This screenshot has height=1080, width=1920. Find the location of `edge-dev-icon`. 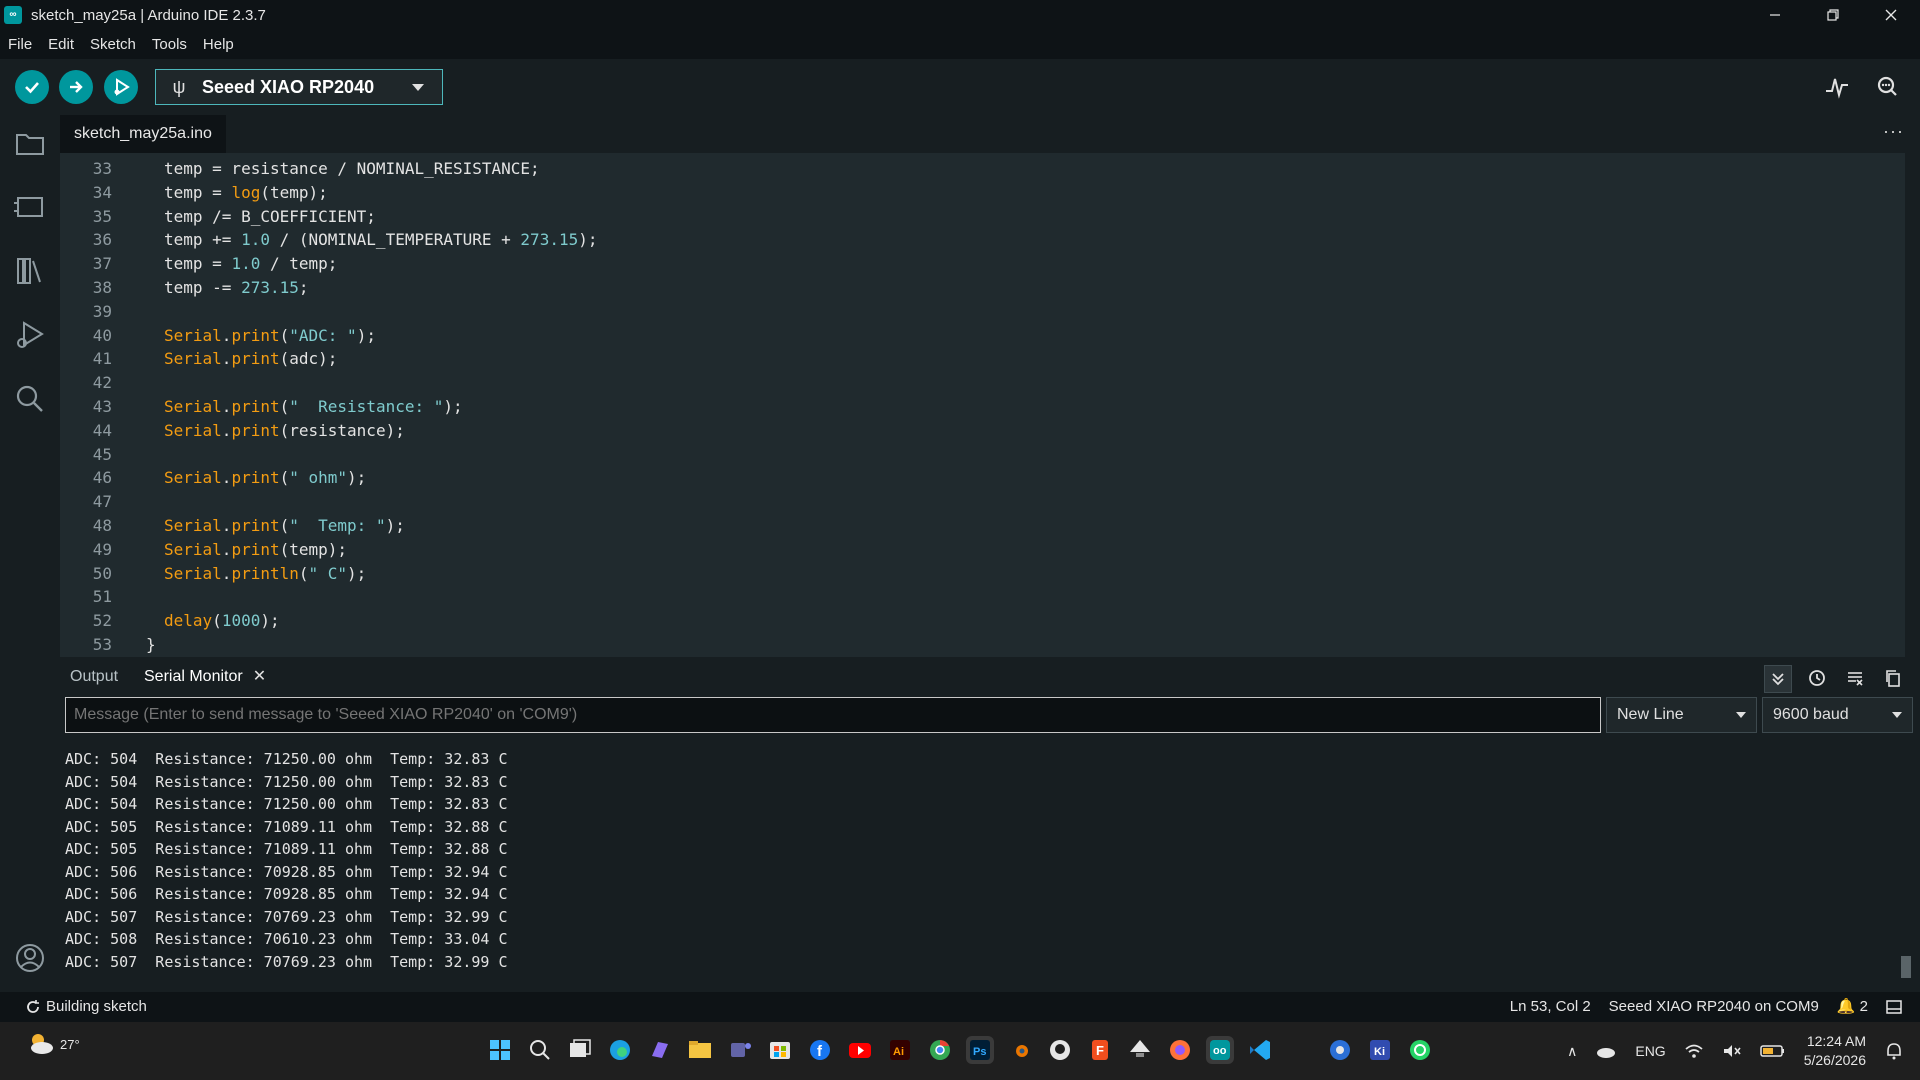

edge-dev-icon is located at coordinates (1340, 1050).